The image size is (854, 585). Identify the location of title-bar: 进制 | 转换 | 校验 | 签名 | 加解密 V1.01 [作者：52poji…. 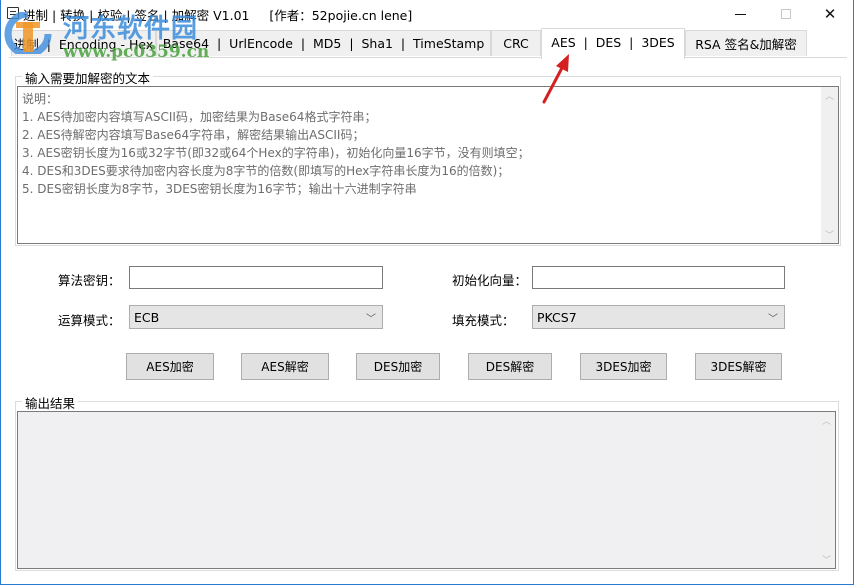
(427, 14).